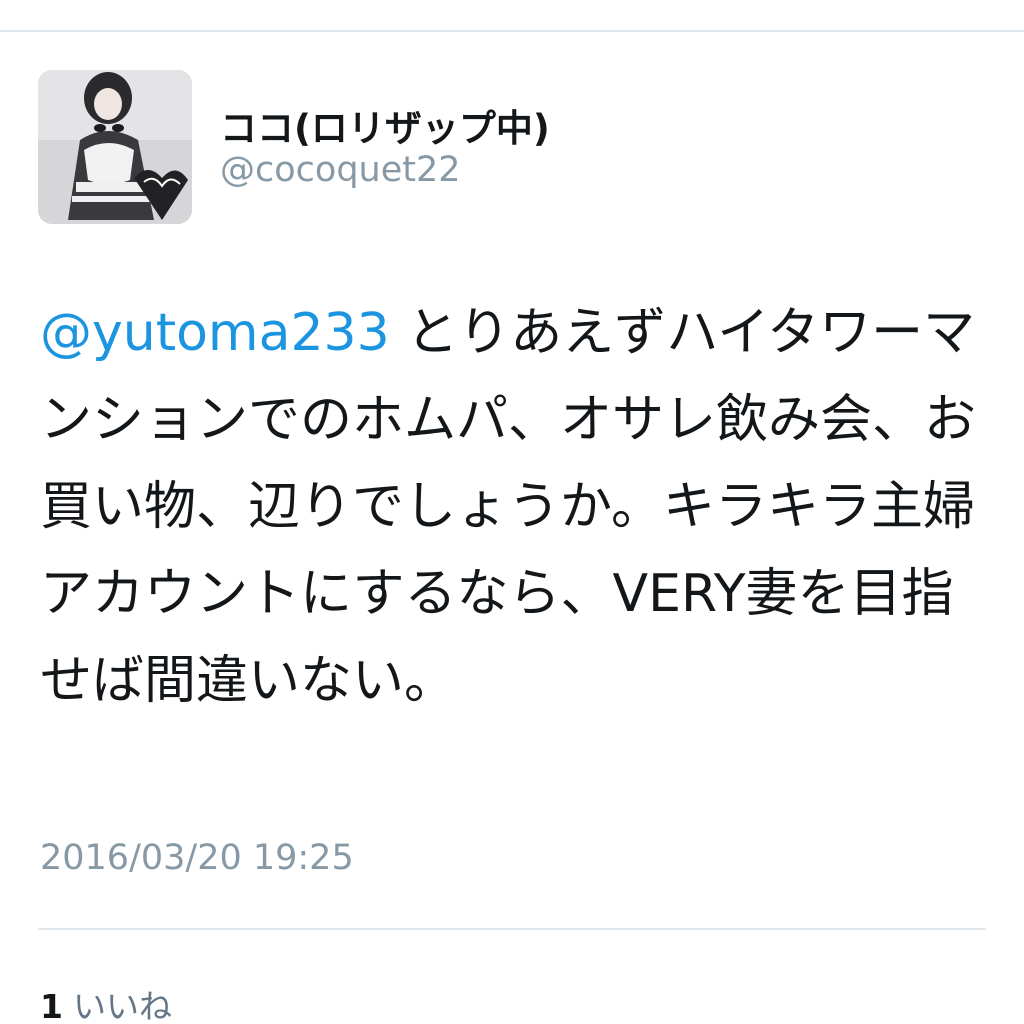 The image size is (1024, 1024). I want to click on avatar-image, so click(115, 147).